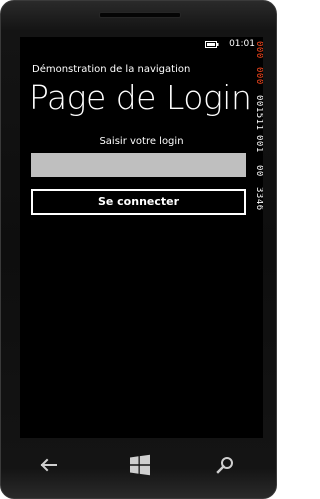  I want to click on windows-logo-icon, so click(140, 465).